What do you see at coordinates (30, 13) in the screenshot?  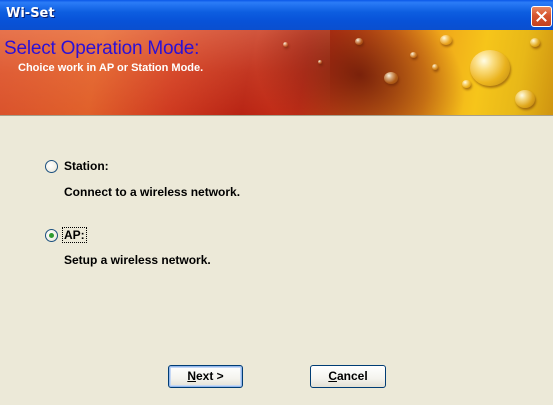 I see `window-title: Wi-Set` at bounding box center [30, 13].